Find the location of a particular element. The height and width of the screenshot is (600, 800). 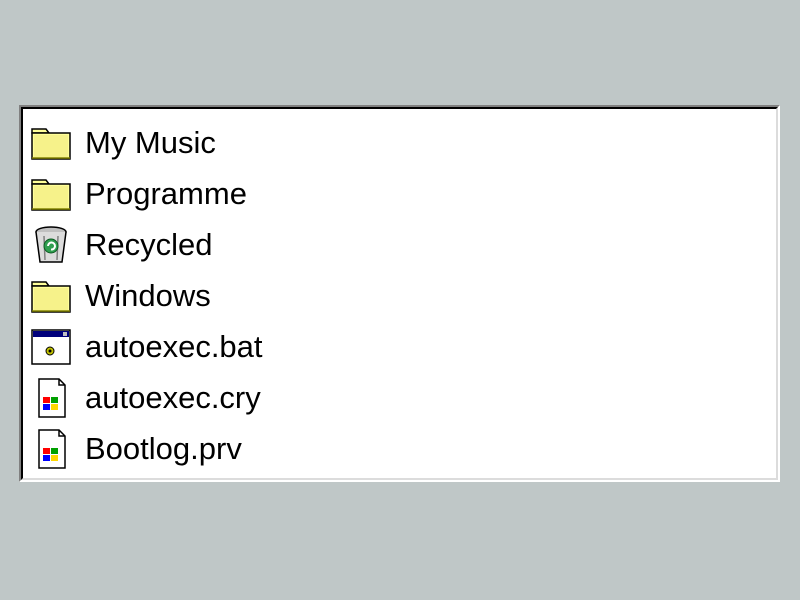

list-item-autoexec-bat: autoexec.bat is located at coordinates (146, 346).